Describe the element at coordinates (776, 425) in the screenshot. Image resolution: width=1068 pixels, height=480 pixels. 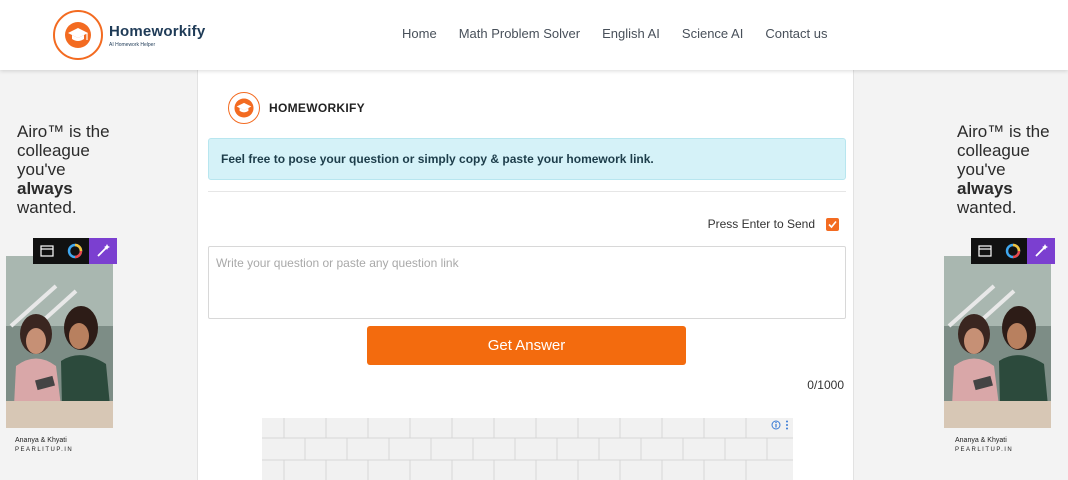
I see `info-icon` at that location.